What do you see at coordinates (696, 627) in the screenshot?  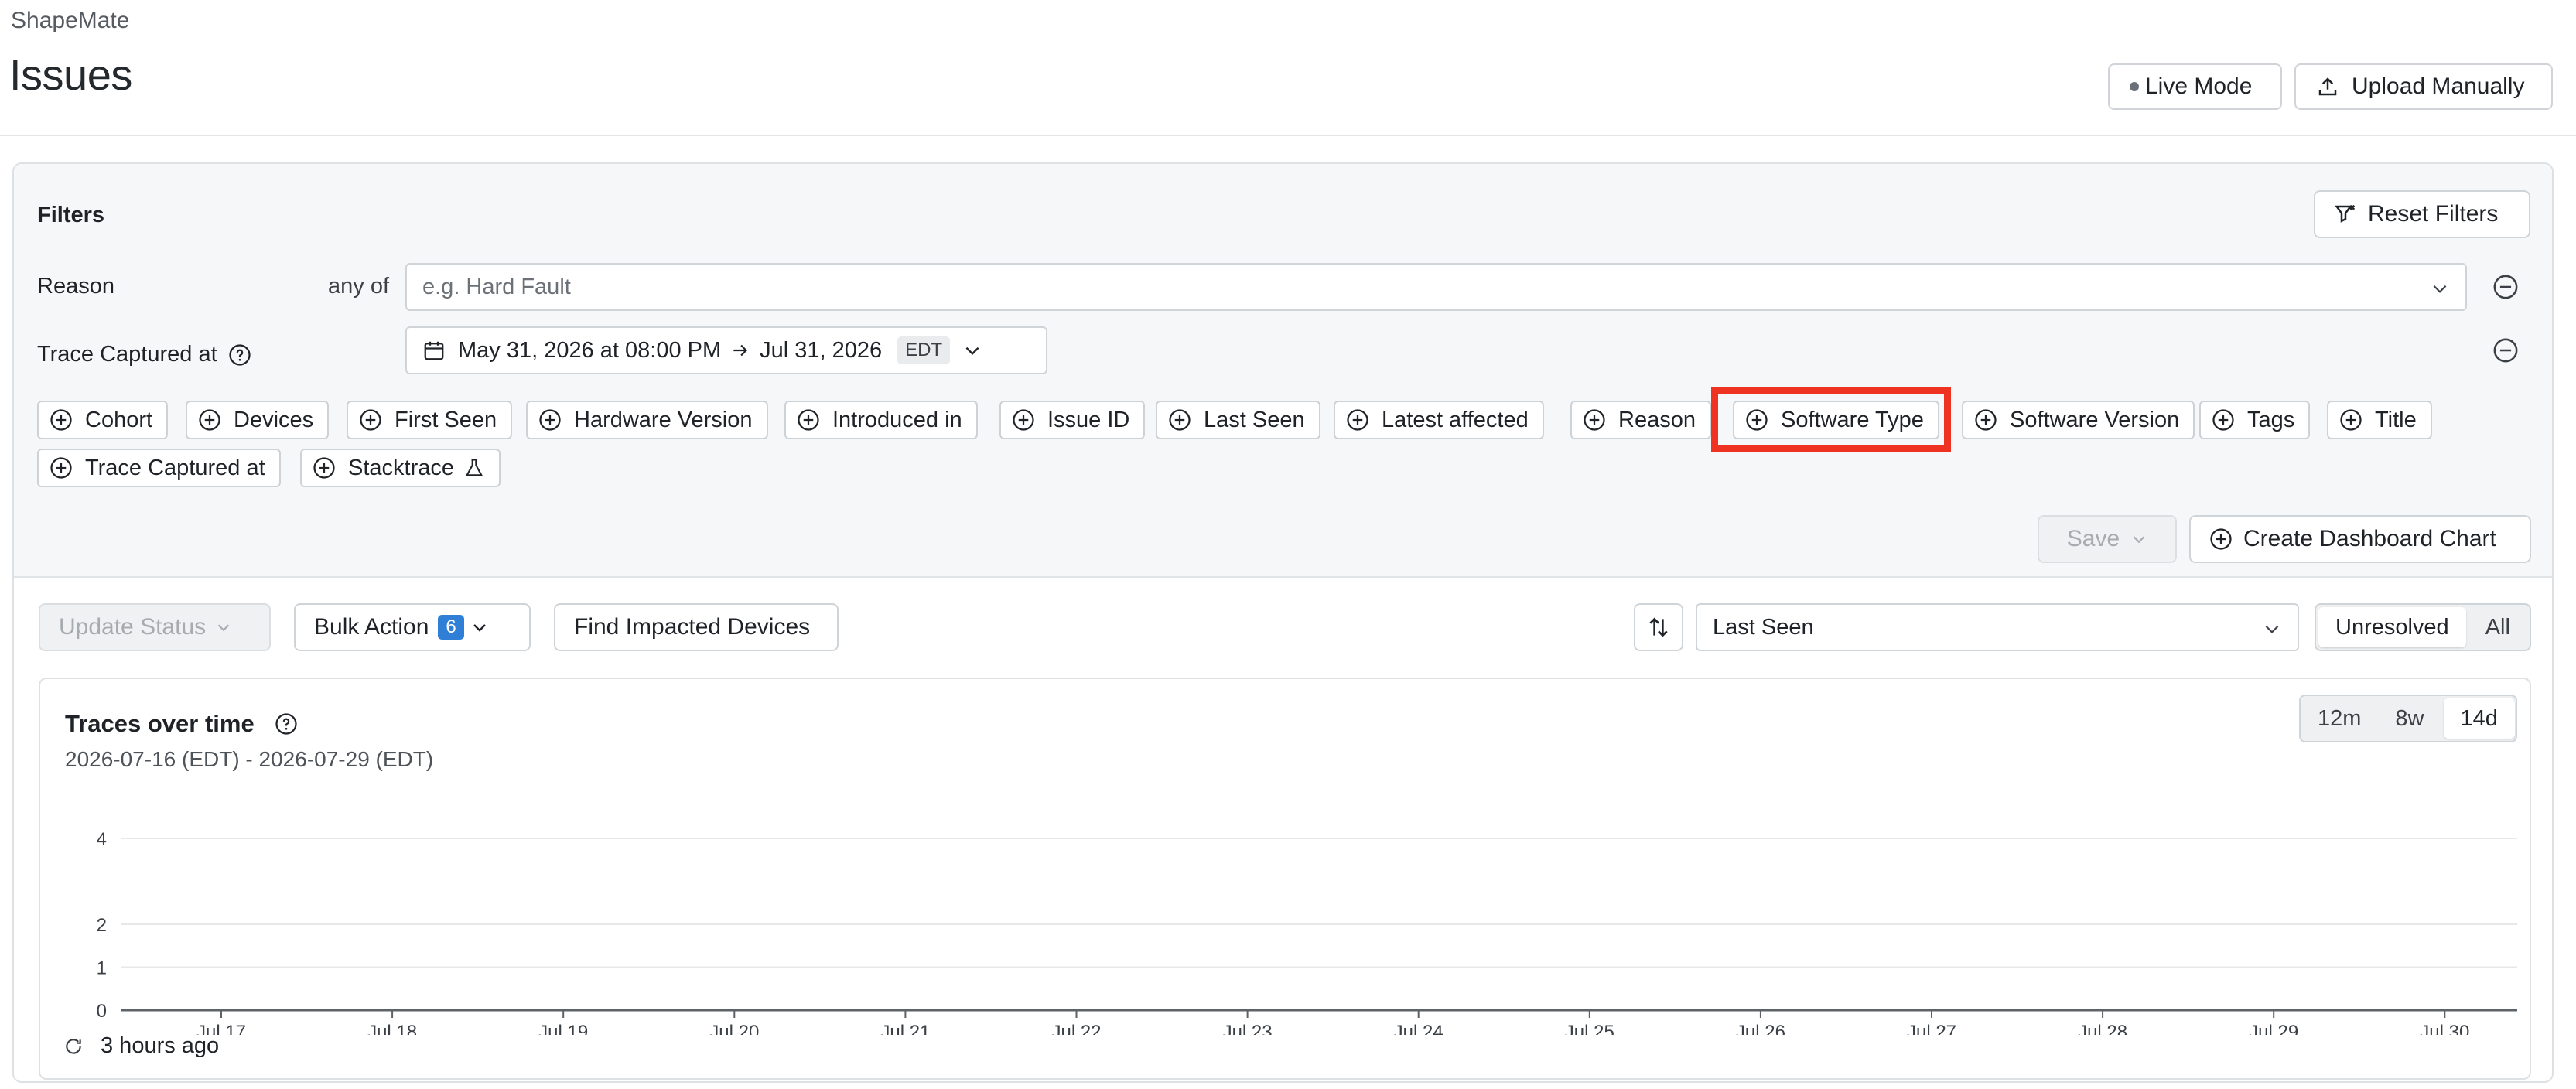 I see `find-impacted-devices-button: Find Impacted Devices` at bounding box center [696, 627].